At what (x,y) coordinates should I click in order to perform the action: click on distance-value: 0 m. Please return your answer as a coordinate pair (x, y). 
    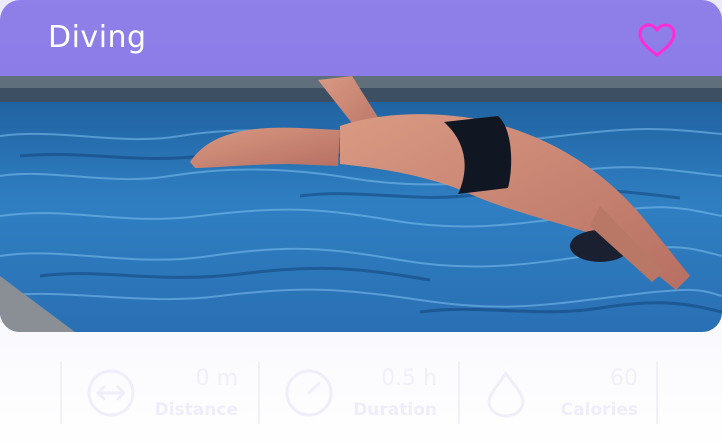
    Looking at the image, I should click on (216, 378).